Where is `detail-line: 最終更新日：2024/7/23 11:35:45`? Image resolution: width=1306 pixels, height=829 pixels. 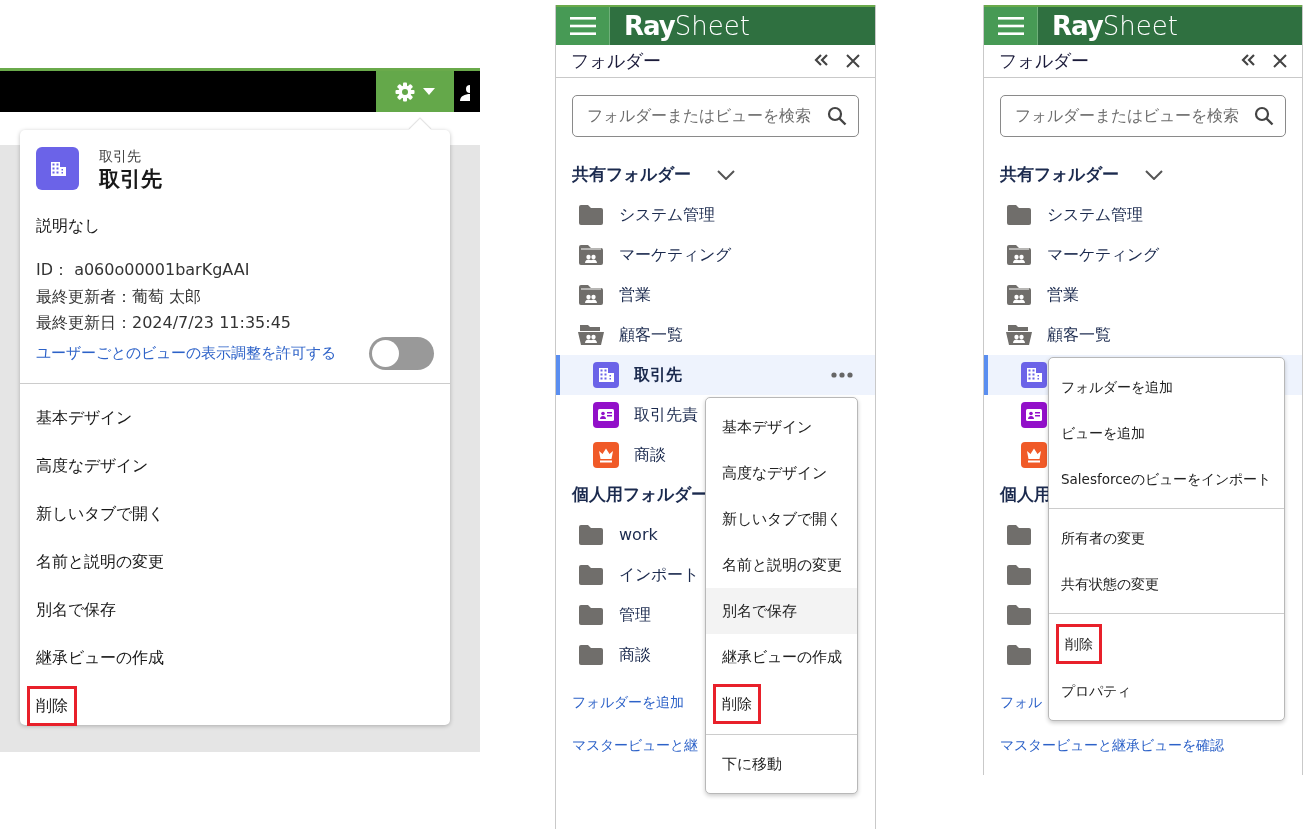 detail-line: 最終更新日：2024/7/23 11:35:45 is located at coordinates (164, 323).